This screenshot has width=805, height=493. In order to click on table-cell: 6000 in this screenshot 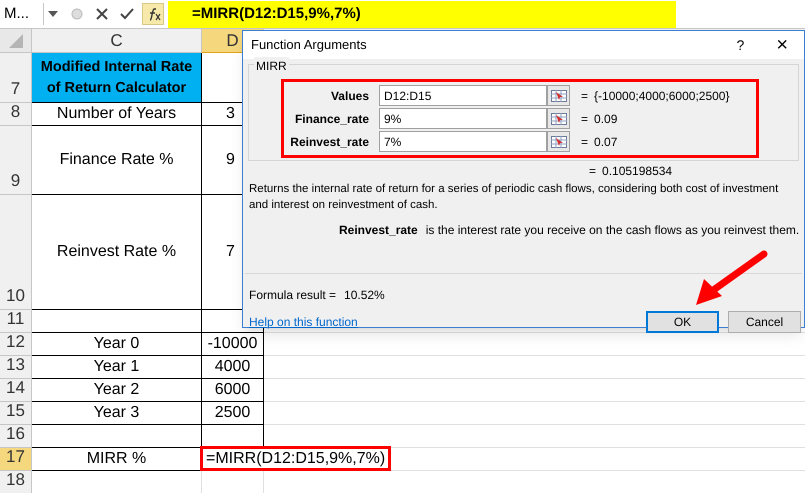, I will do `click(233, 390)`.